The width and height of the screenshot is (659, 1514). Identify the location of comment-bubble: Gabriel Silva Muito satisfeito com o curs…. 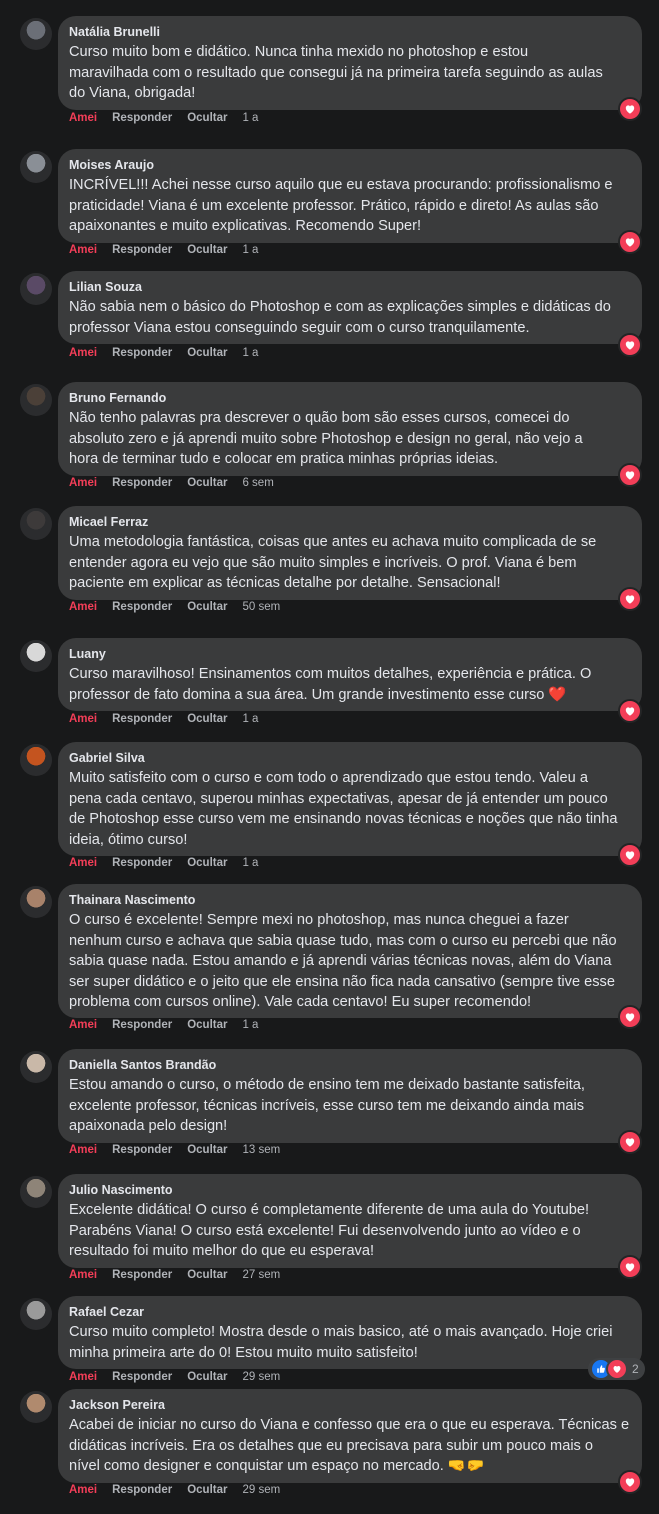
(350, 799).